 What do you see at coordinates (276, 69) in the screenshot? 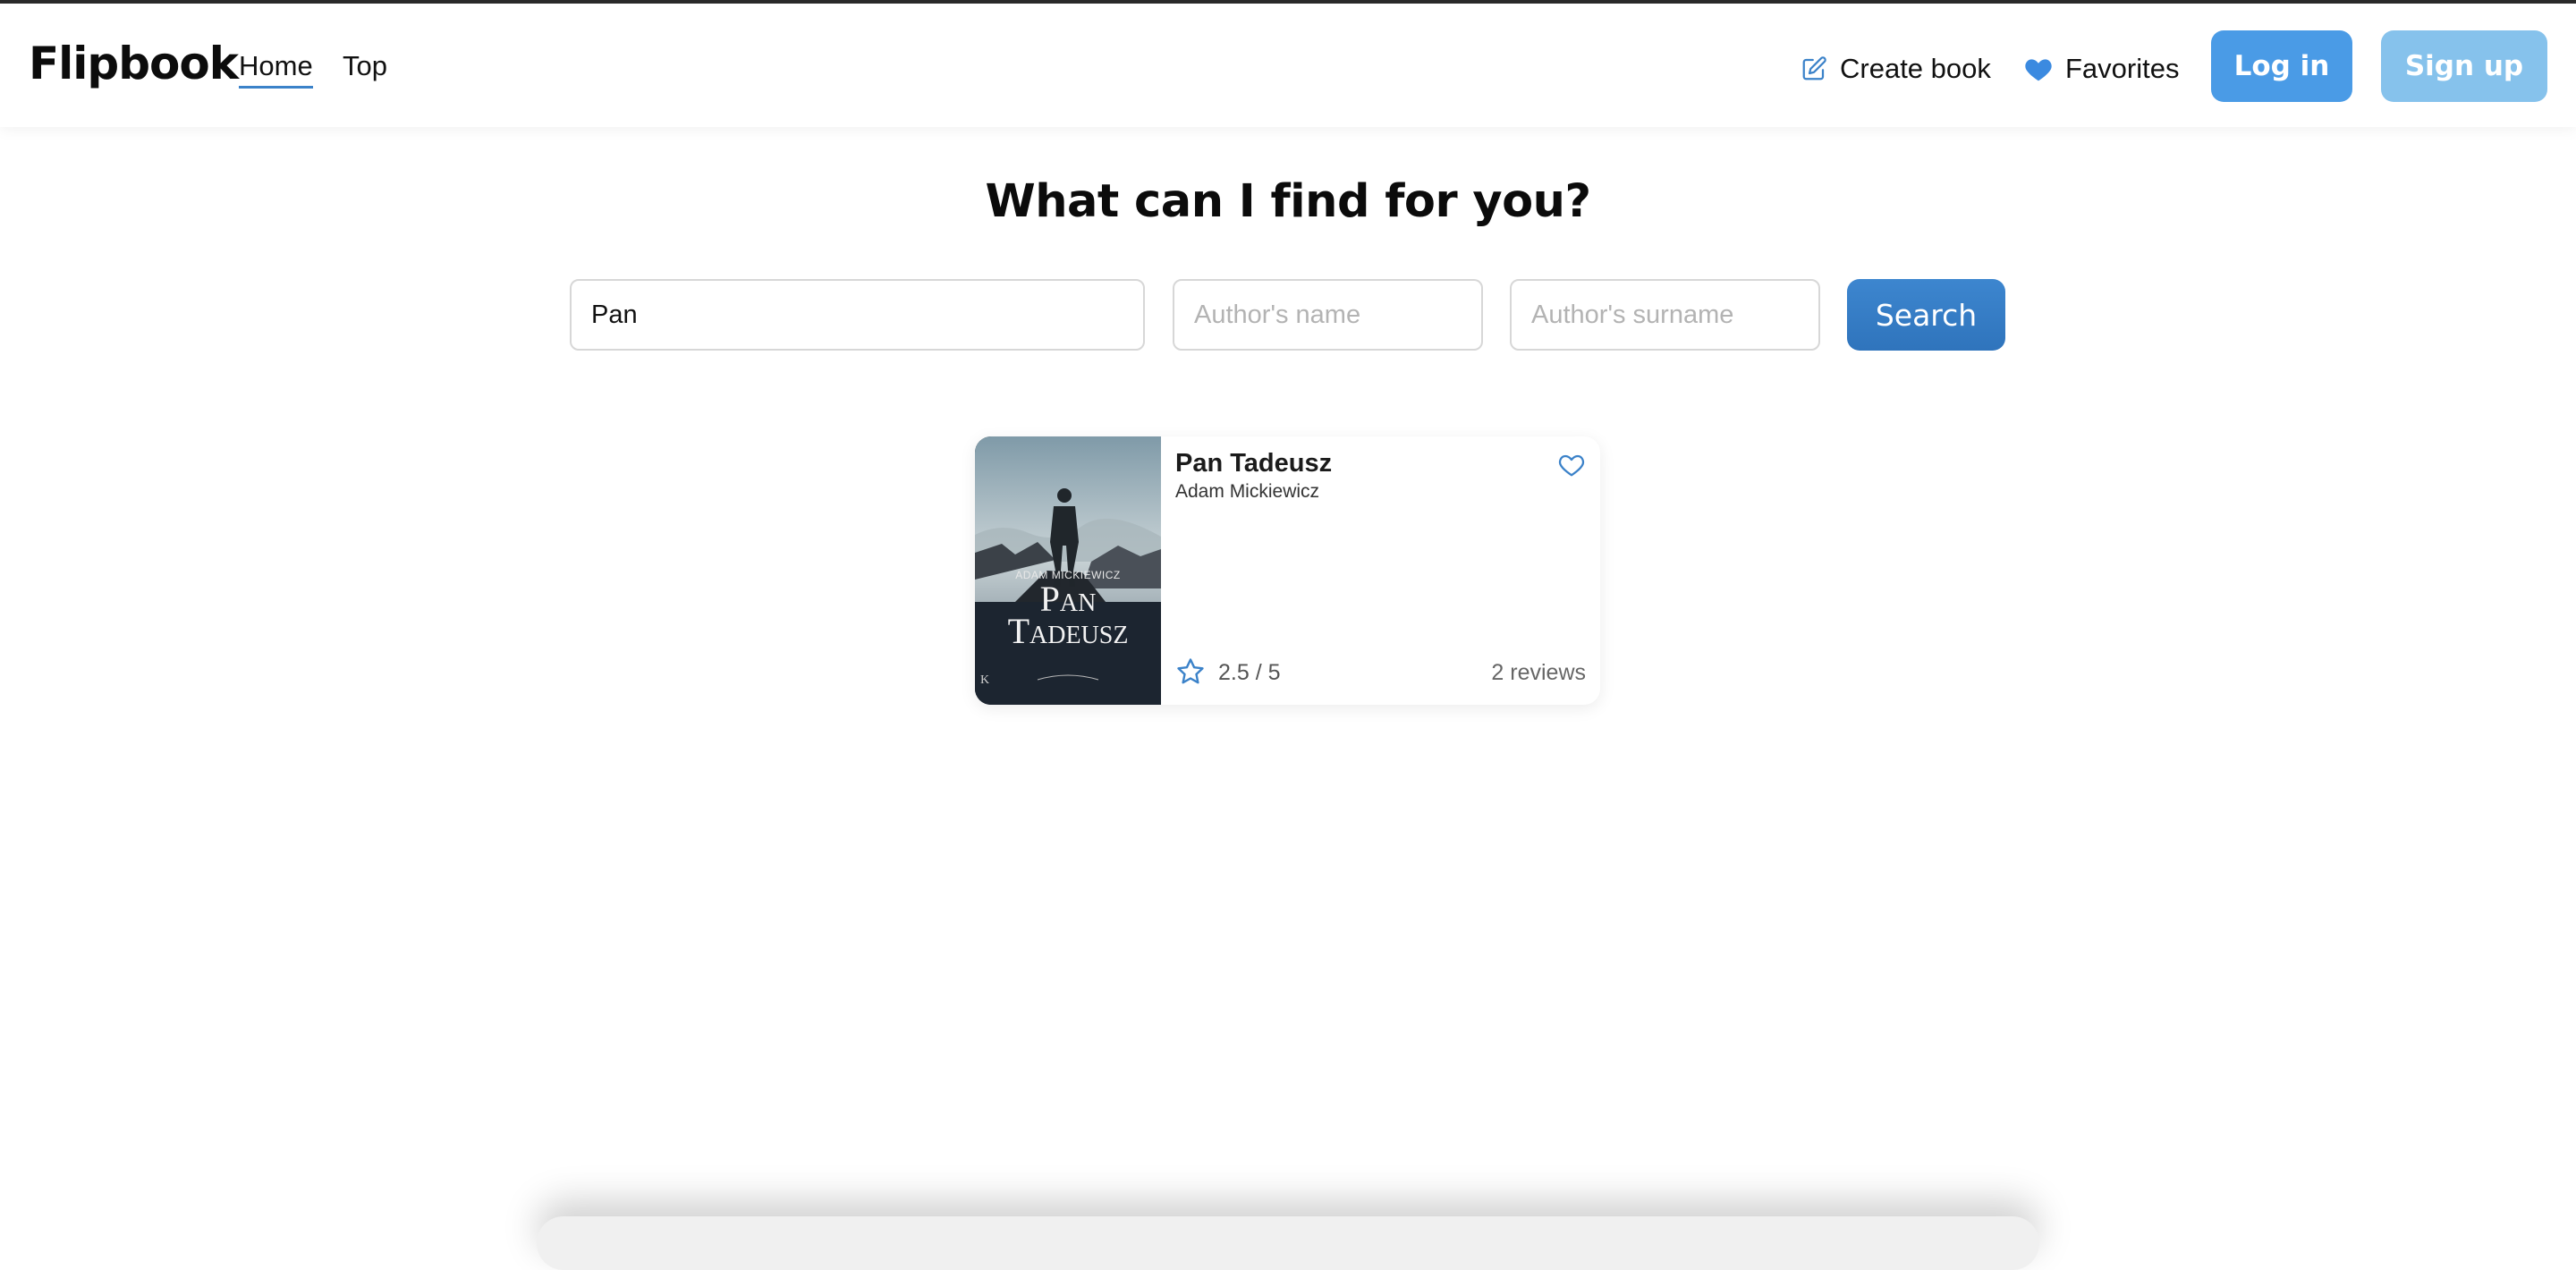
I see `nav-home-link: Home` at bounding box center [276, 69].